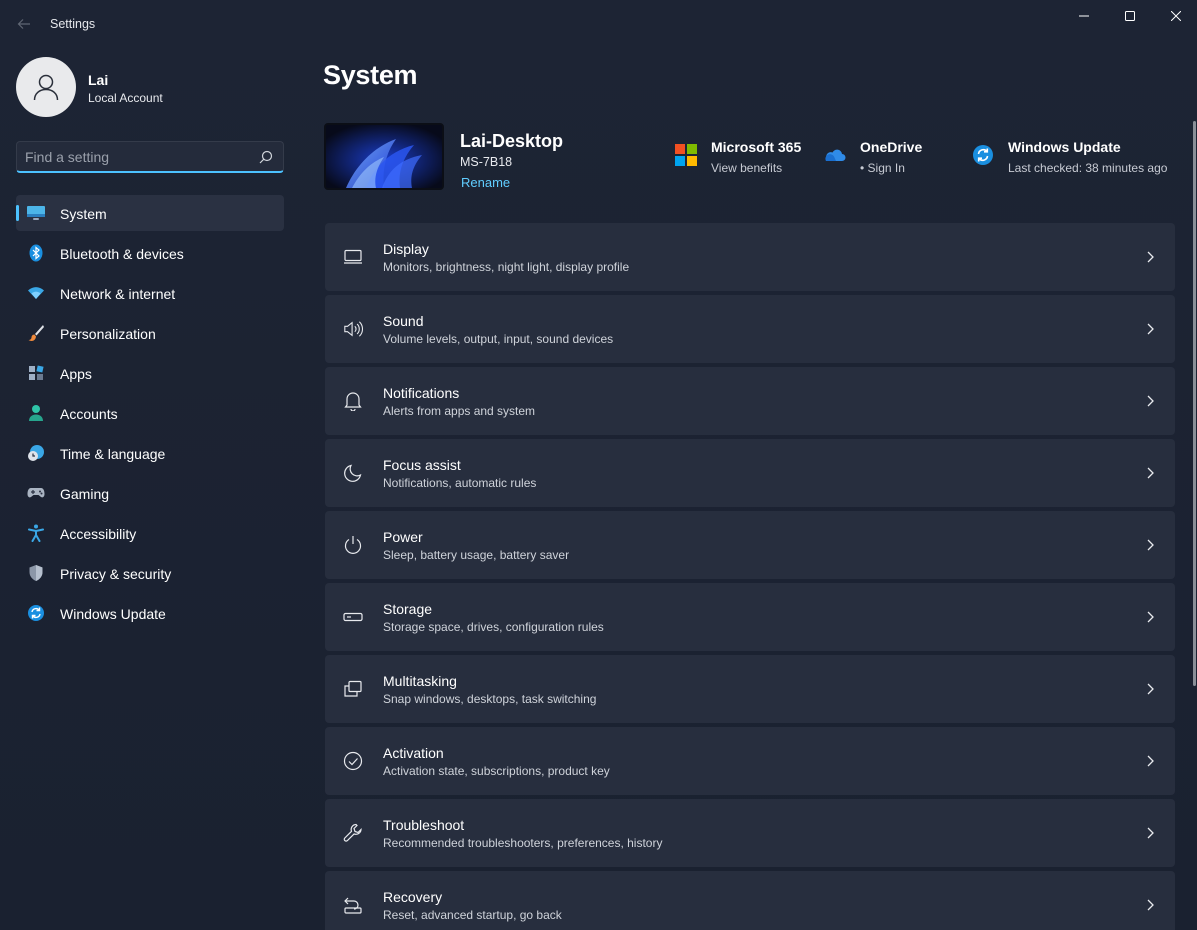 This screenshot has height=930, width=1197. Describe the element at coordinates (85, 494) in the screenshot. I see `sidebar-item-label: Gaming` at that location.